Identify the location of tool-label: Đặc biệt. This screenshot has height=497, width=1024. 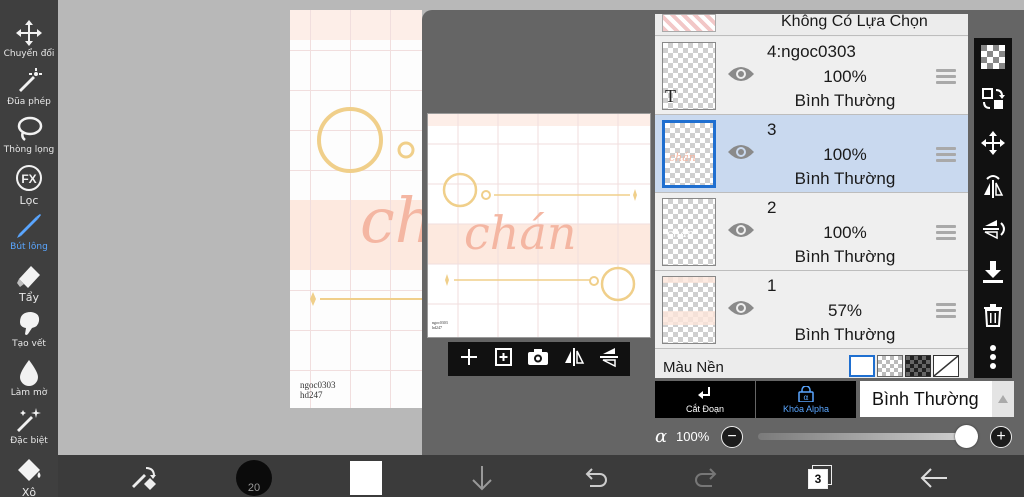
(29, 441).